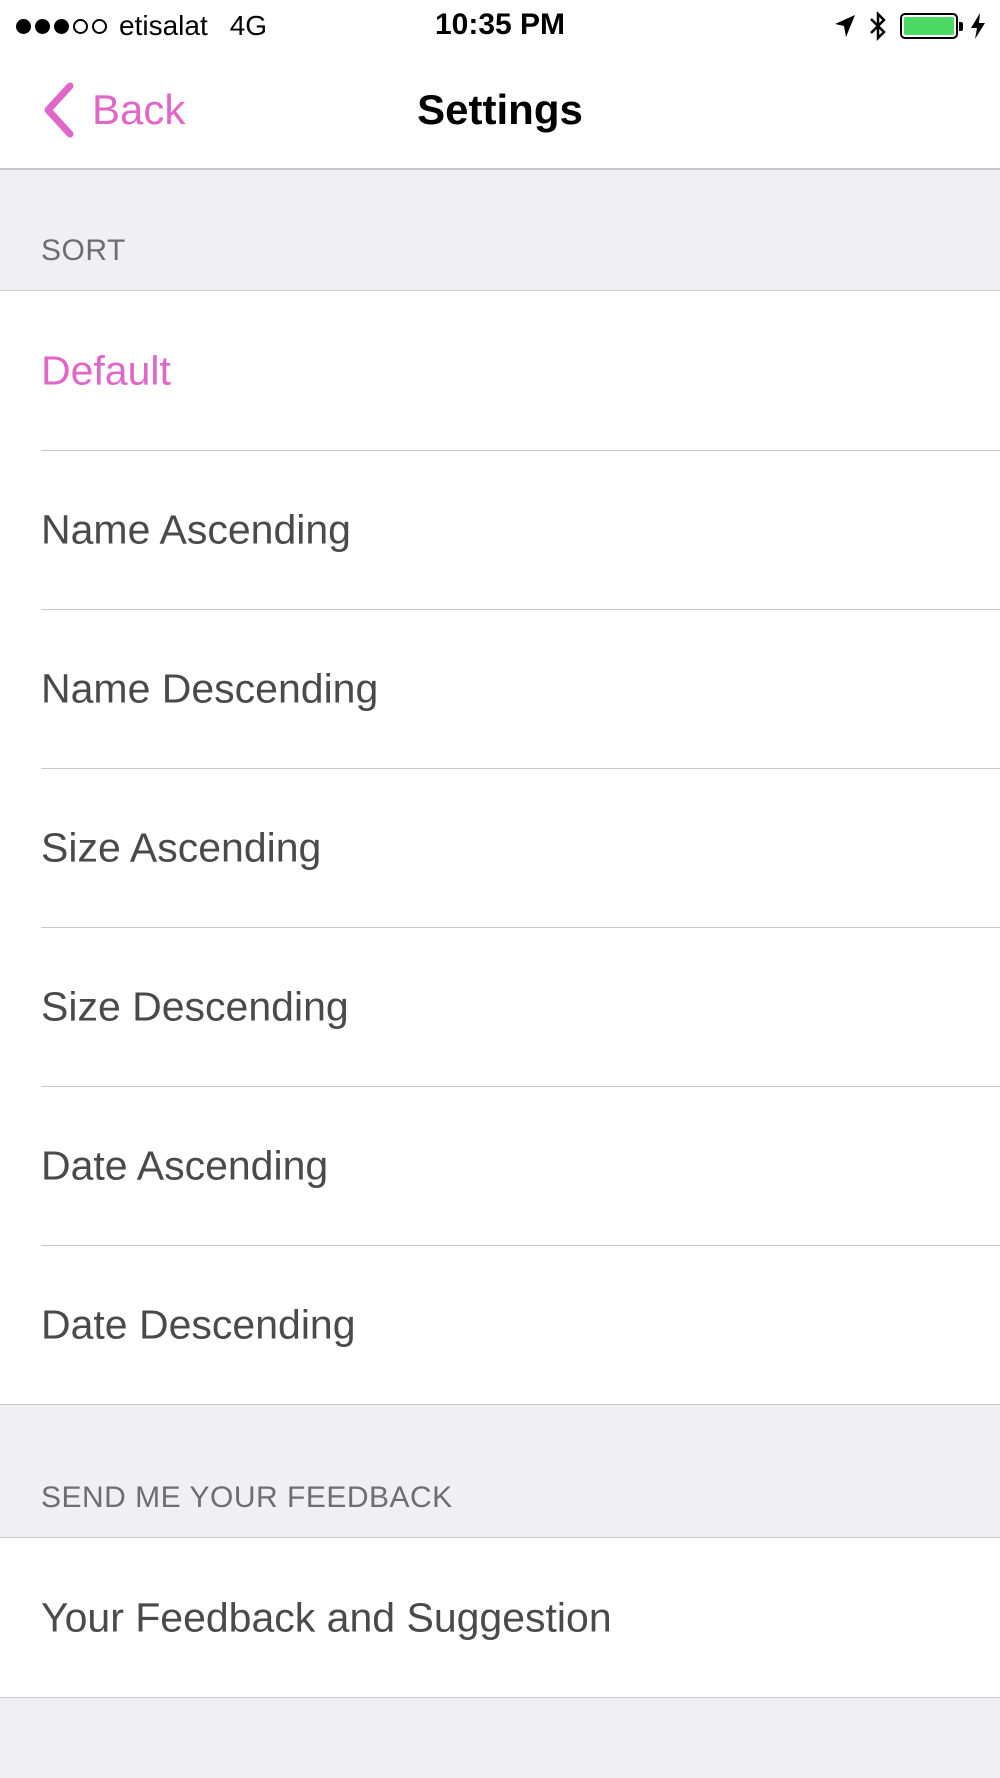 The width and height of the screenshot is (1000, 1778). I want to click on page-title: Settings, so click(500, 109).